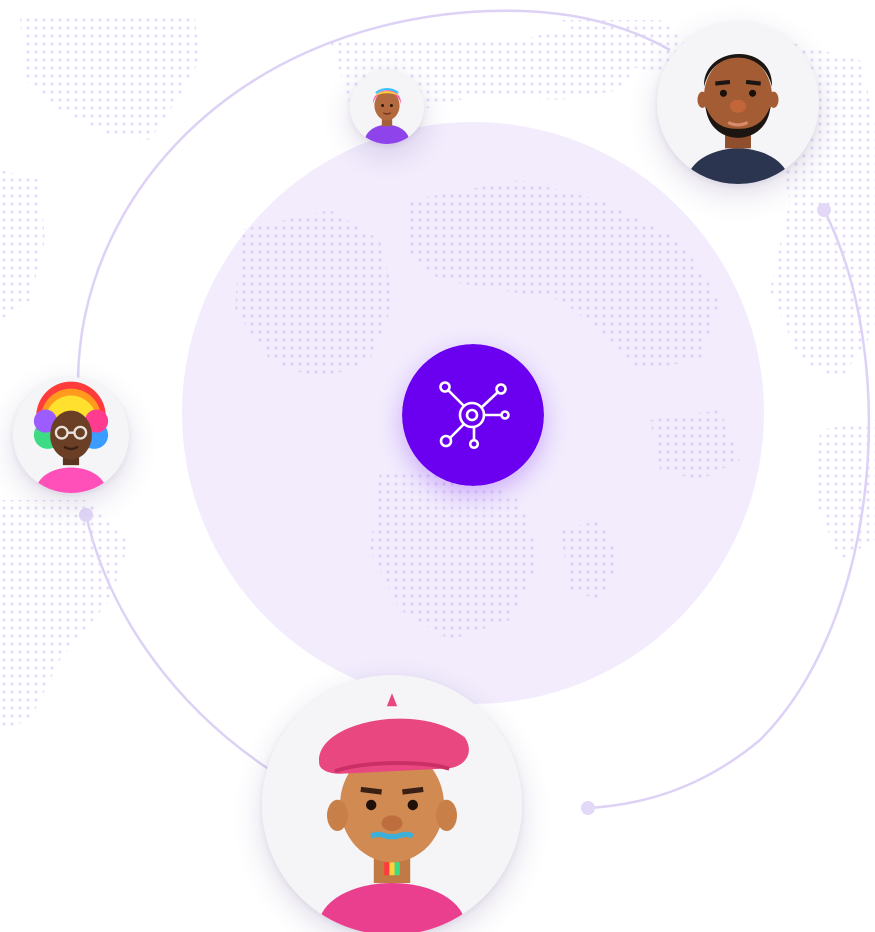 Image resolution: width=875 pixels, height=932 pixels. I want to click on avatar-rainbow-afro-glasses, so click(71, 435).